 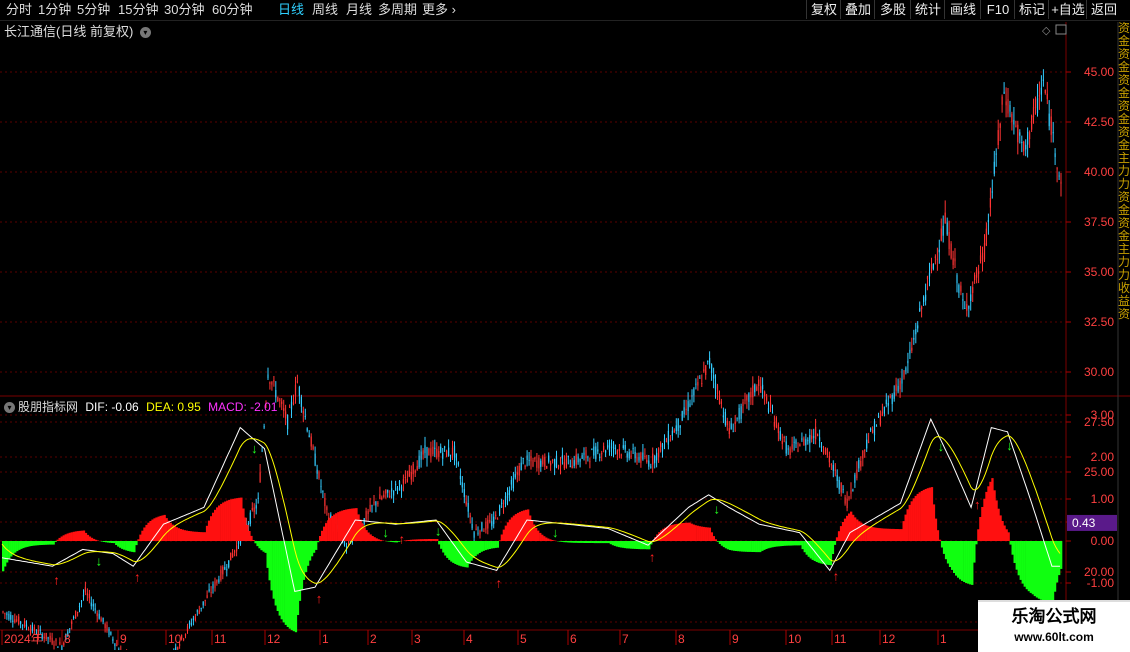 I want to click on price-tick: 37.50, so click(x=1099, y=222).